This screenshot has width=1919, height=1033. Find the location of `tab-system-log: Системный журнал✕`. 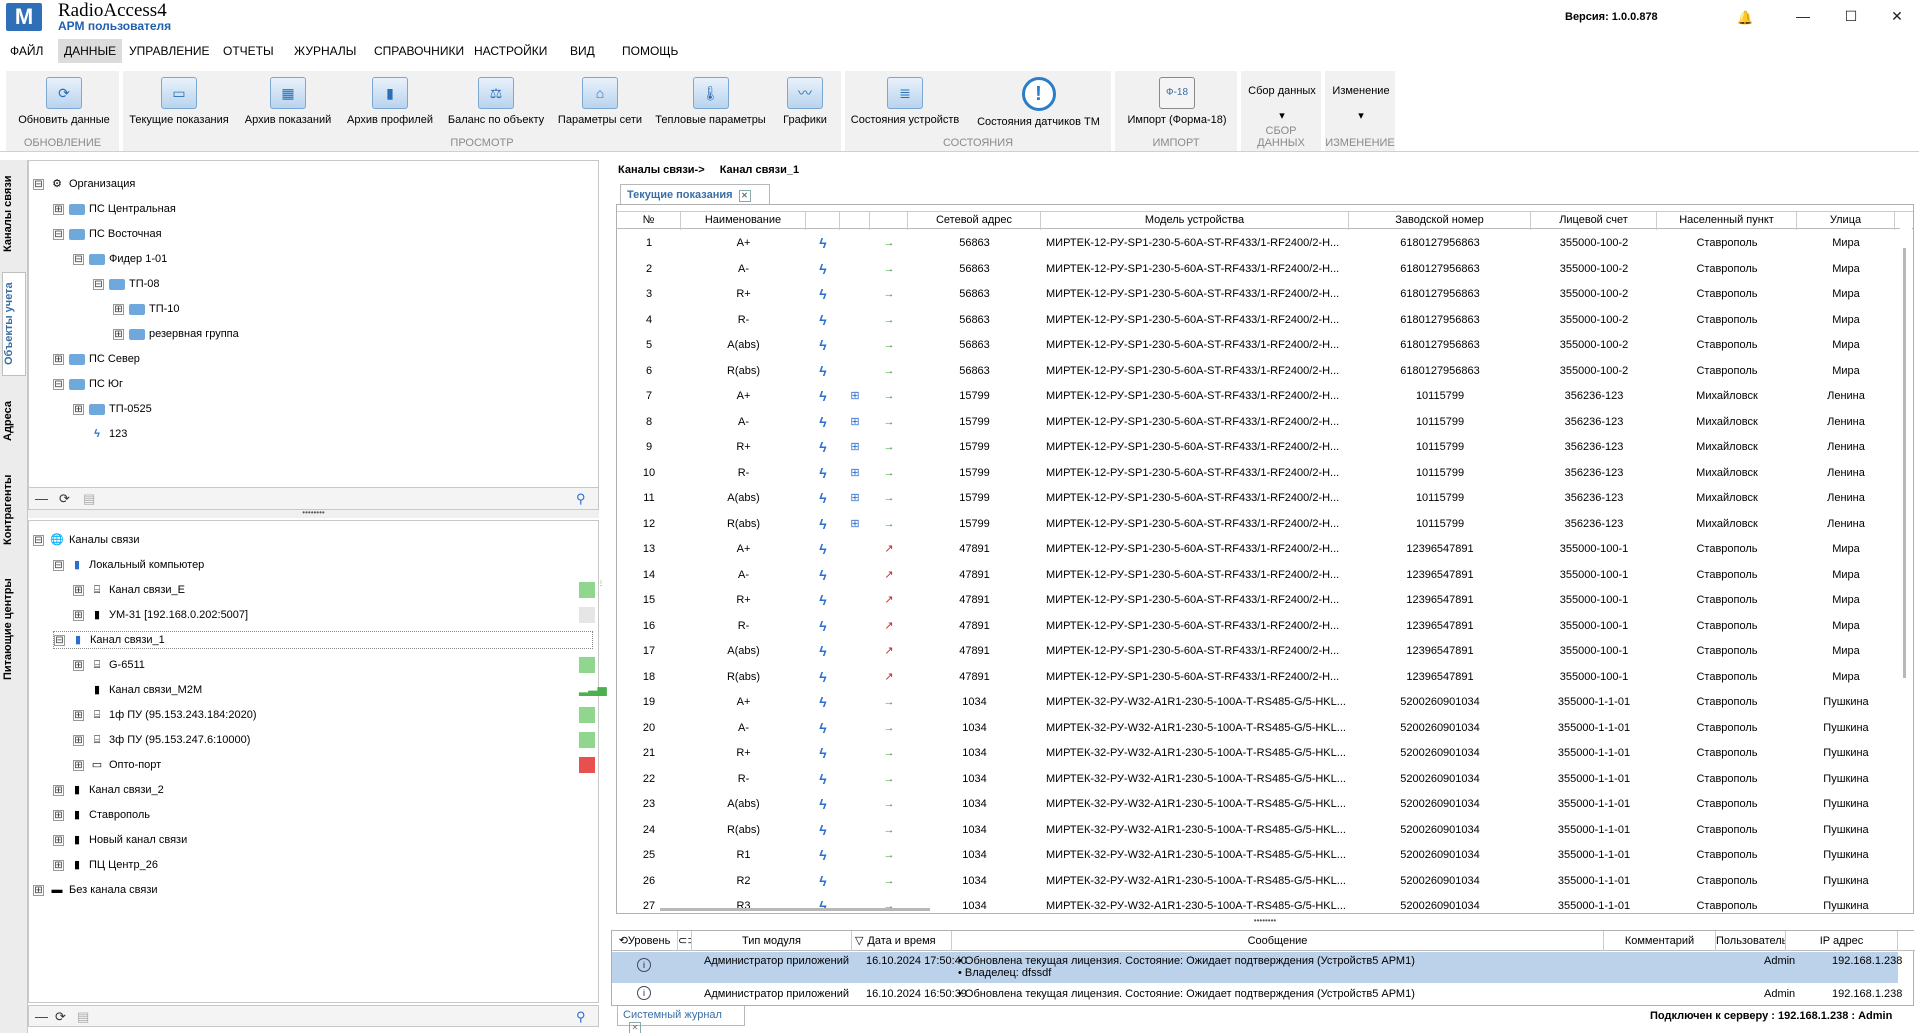

tab-system-log: Системный журнал✕ is located at coordinates (681, 1019).